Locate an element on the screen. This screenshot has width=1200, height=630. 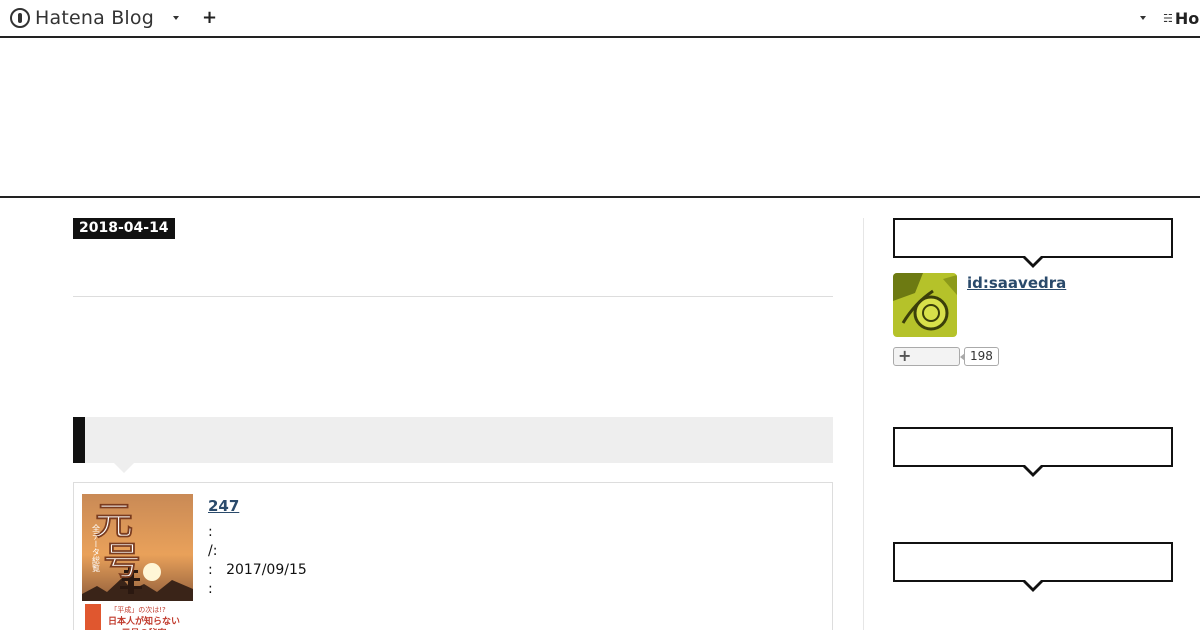
hatena-home-link: ☵ Ho is located at coordinates (1181, 18).